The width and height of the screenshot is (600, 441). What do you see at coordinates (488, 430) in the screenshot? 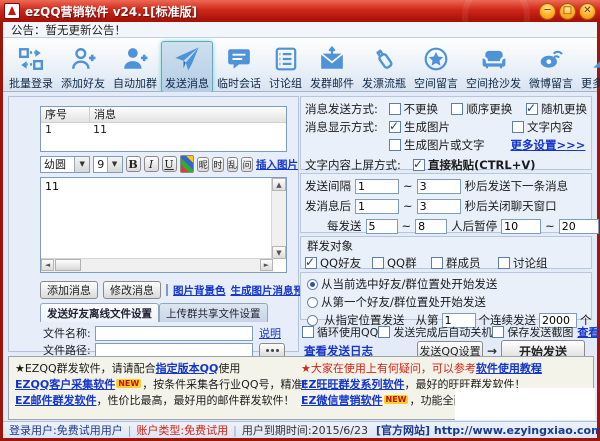
I see `official-site-link: [官方网站] http://www.ezyingxiao.com` at bounding box center [488, 430].